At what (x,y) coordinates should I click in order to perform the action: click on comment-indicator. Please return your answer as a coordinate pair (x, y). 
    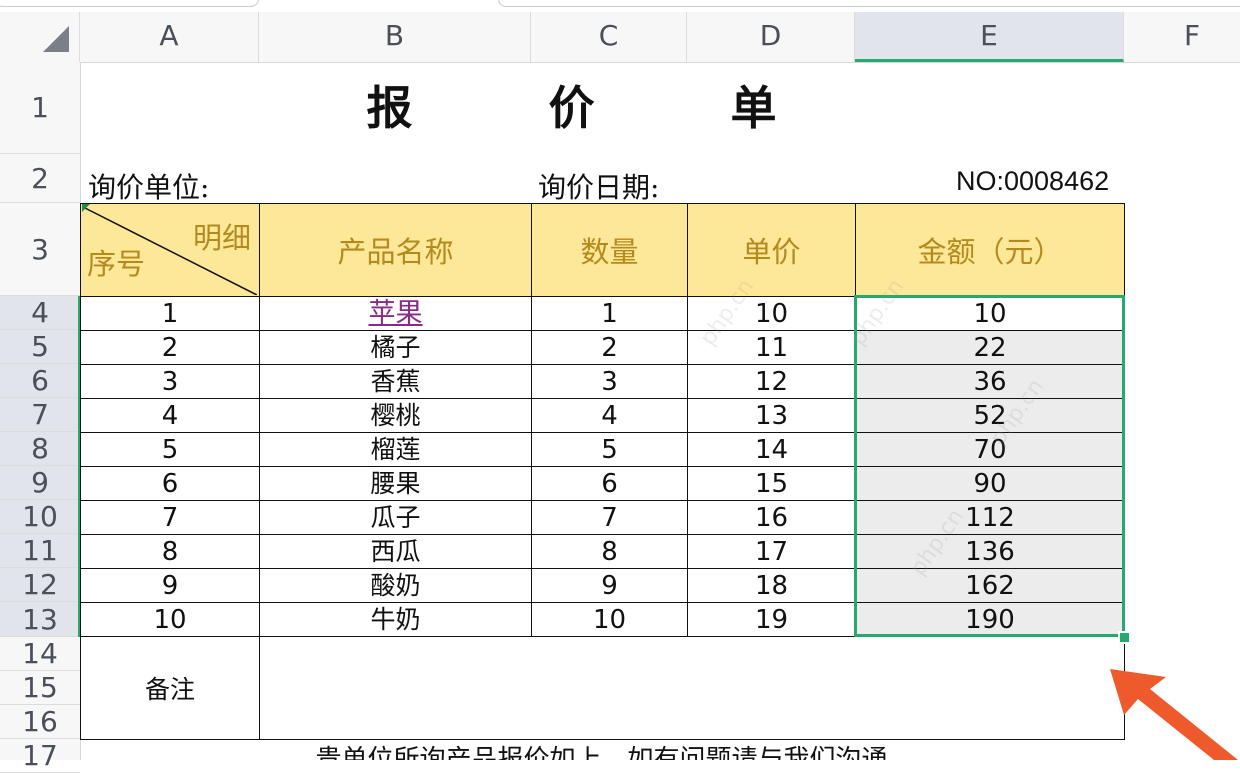
    Looking at the image, I should click on (86, 208).